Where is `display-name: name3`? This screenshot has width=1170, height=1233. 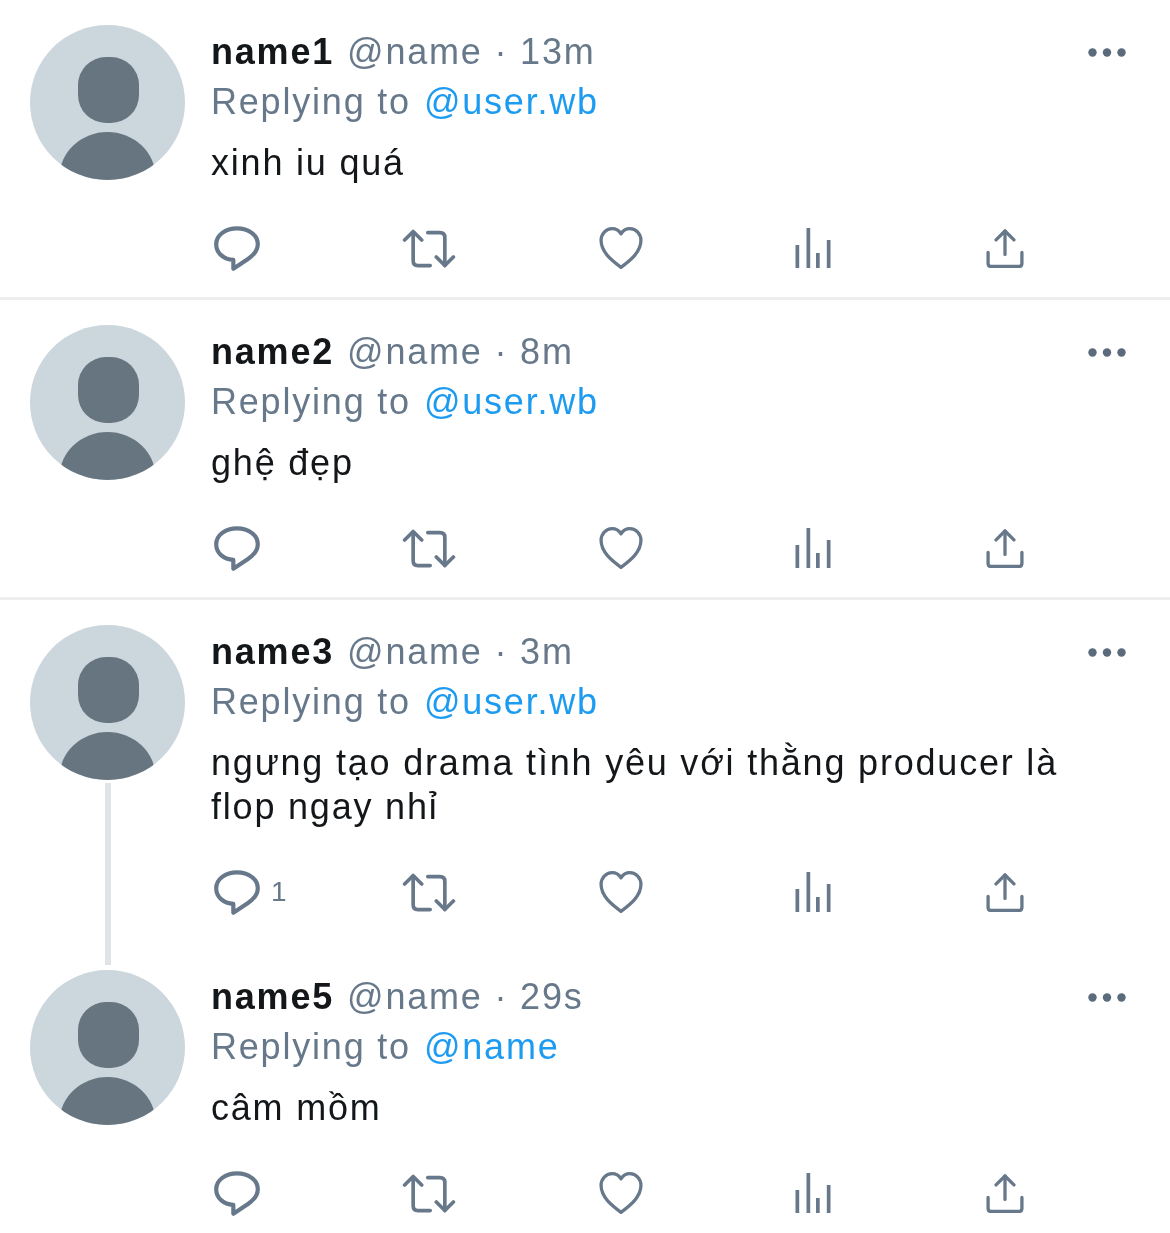
display-name: name3 is located at coordinates (273, 652).